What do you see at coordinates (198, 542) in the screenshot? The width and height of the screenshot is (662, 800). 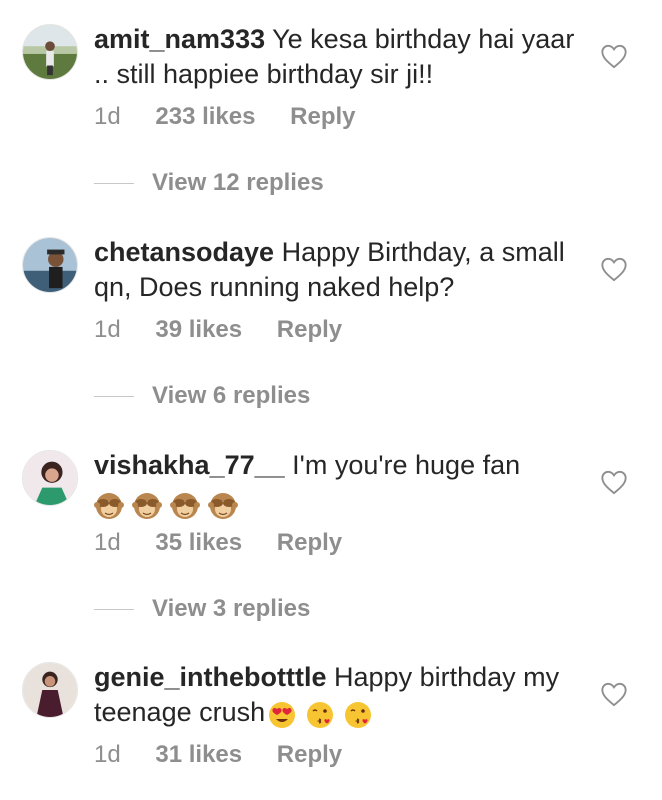 I see `likes-count: 35 likes` at bounding box center [198, 542].